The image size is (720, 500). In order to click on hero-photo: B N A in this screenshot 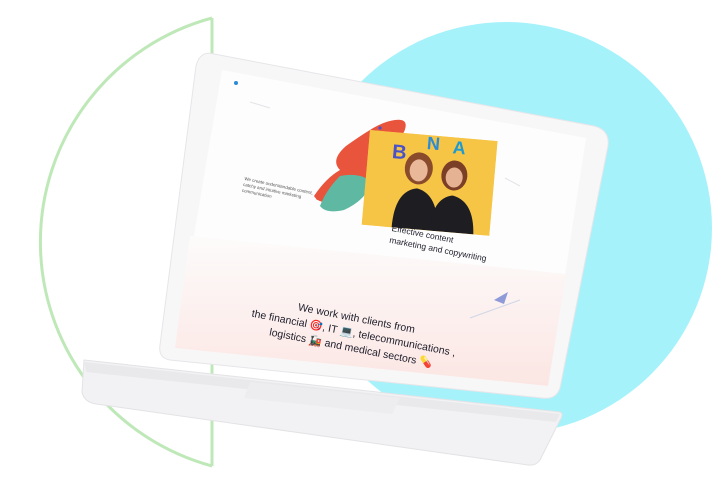, I will do `click(429, 183)`.